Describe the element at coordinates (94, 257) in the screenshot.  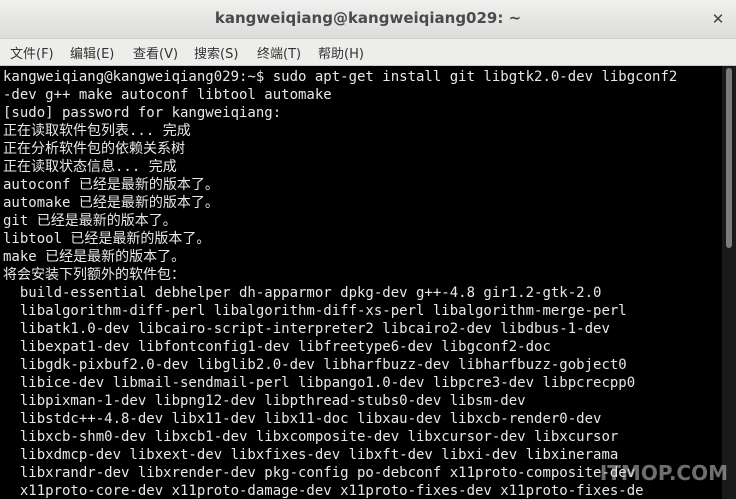
I see `terminal-line: make 已经是最新的版本了。` at that location.